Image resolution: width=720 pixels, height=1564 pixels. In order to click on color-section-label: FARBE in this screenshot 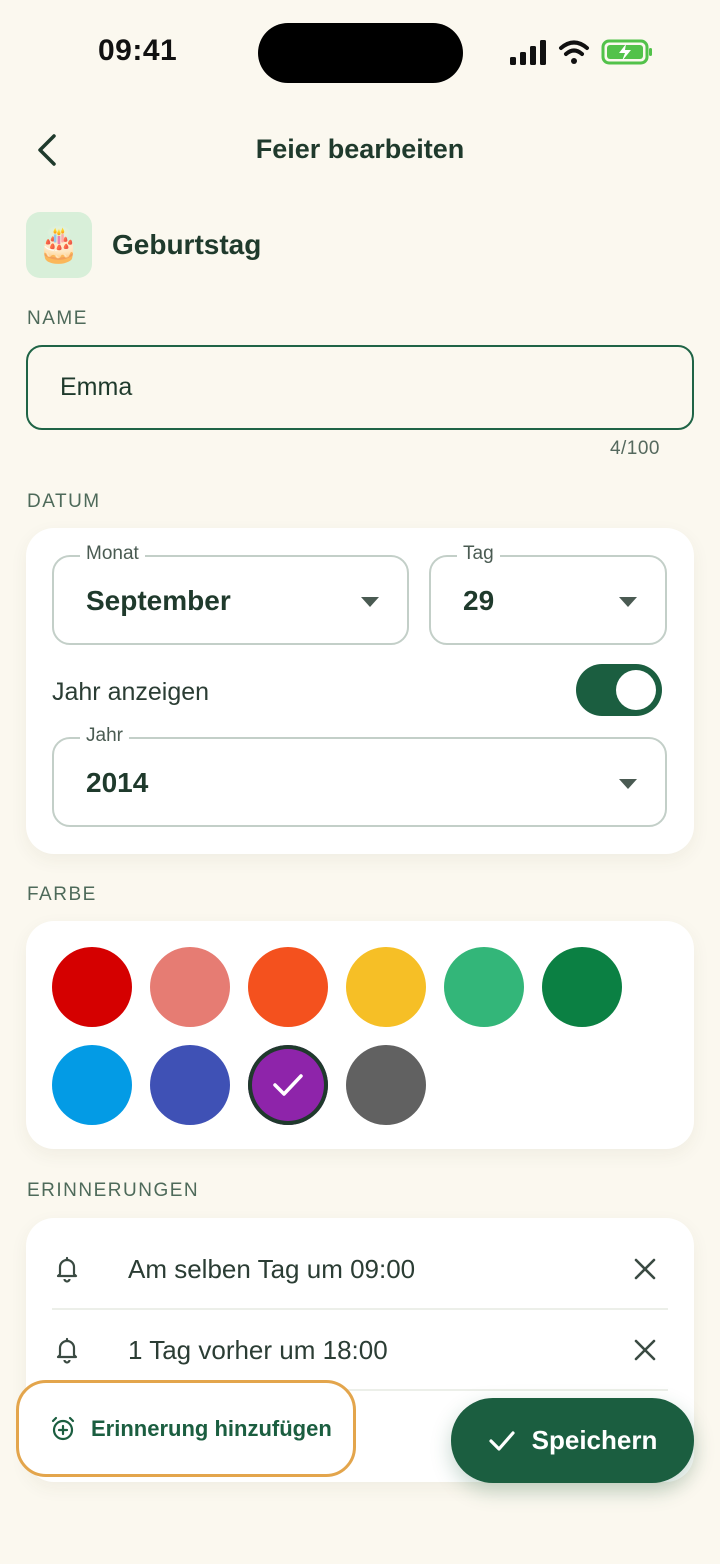, I will do `click(62, 894)`.